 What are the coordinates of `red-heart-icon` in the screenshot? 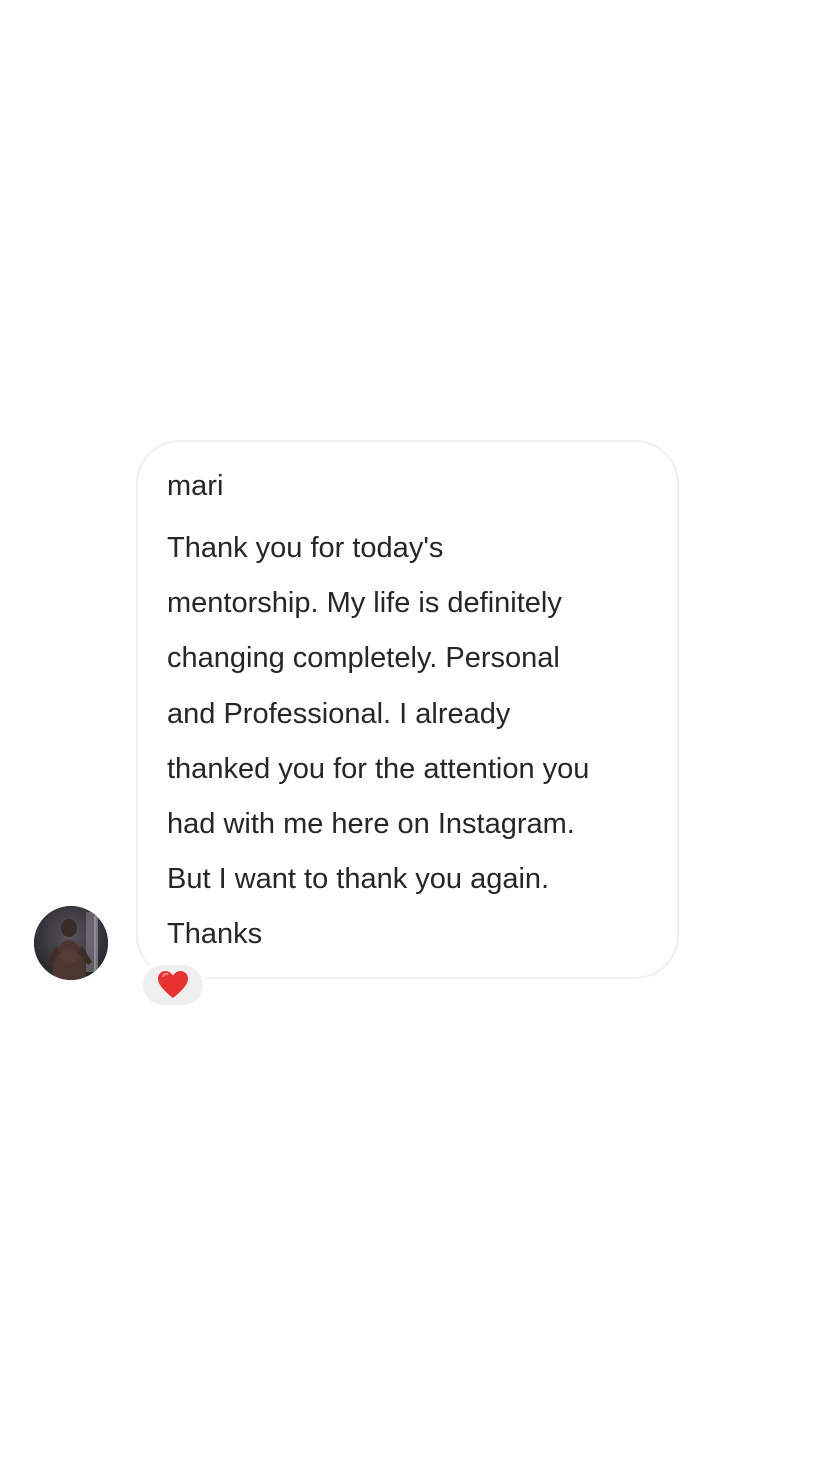 It's located at (173, 984).